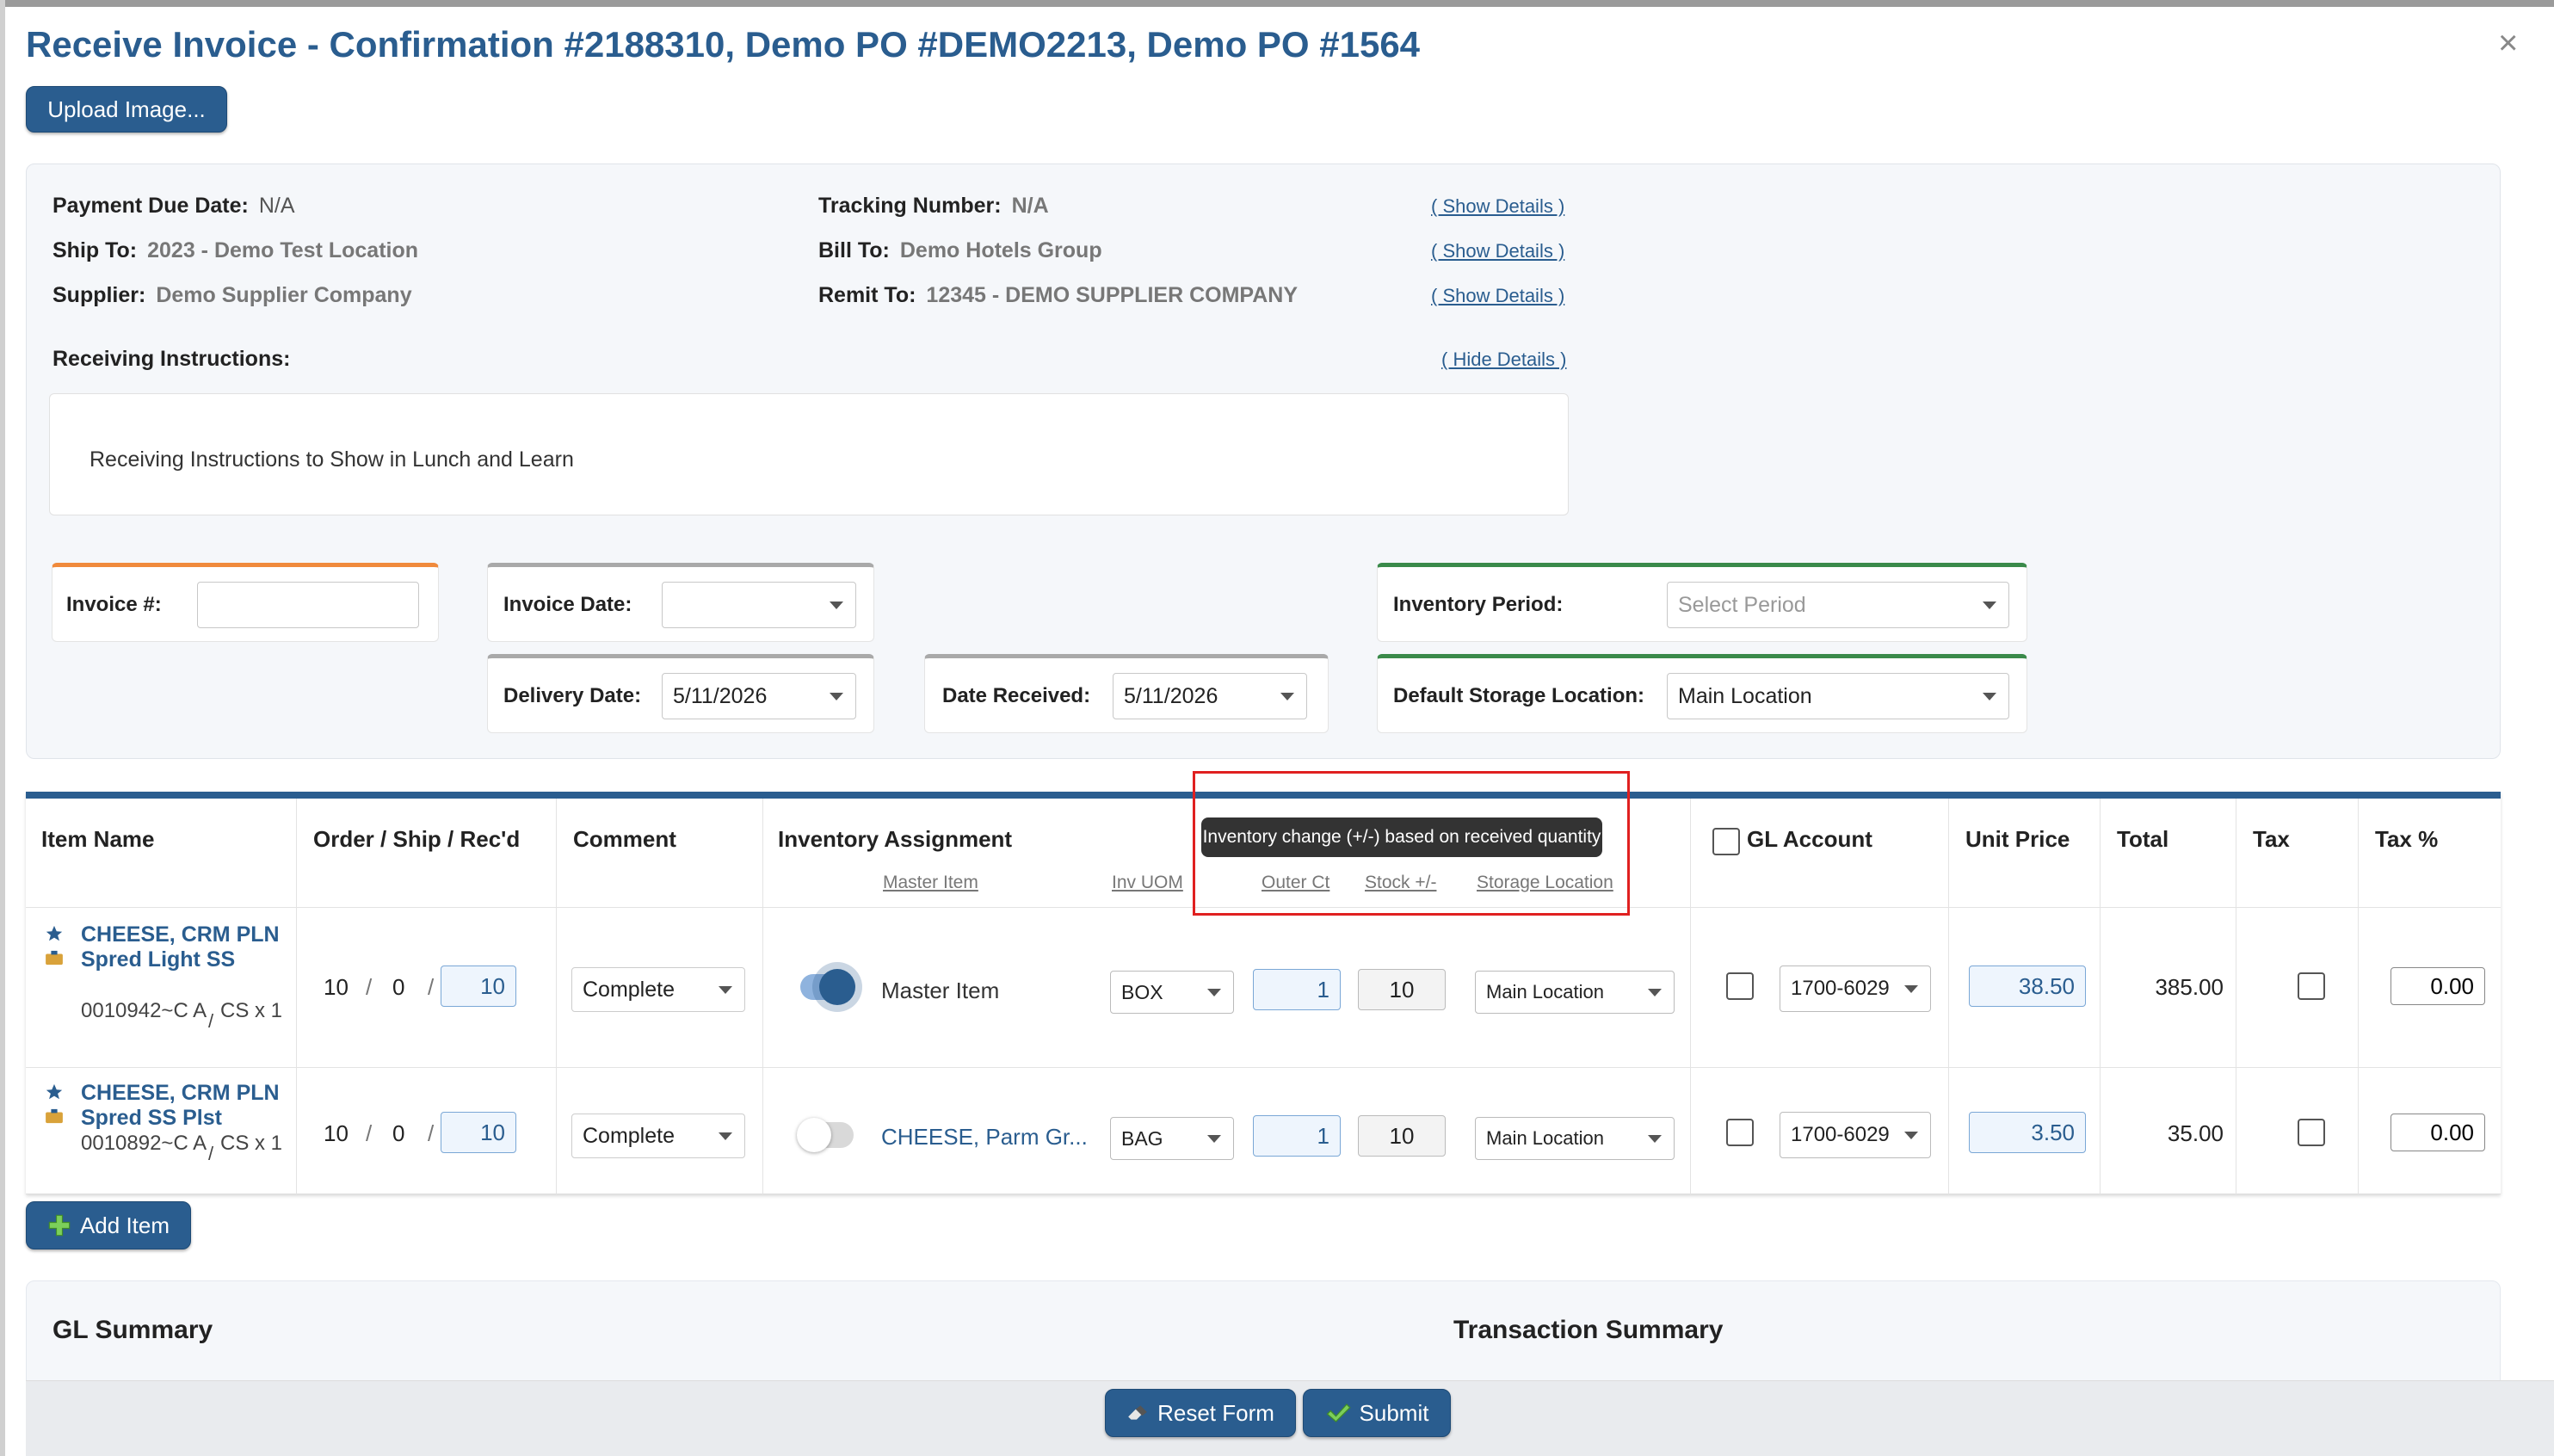  Describe the element at coordinates (1545, 992) in the screenshot. I see `storage-location-value: Main Location` at that location.